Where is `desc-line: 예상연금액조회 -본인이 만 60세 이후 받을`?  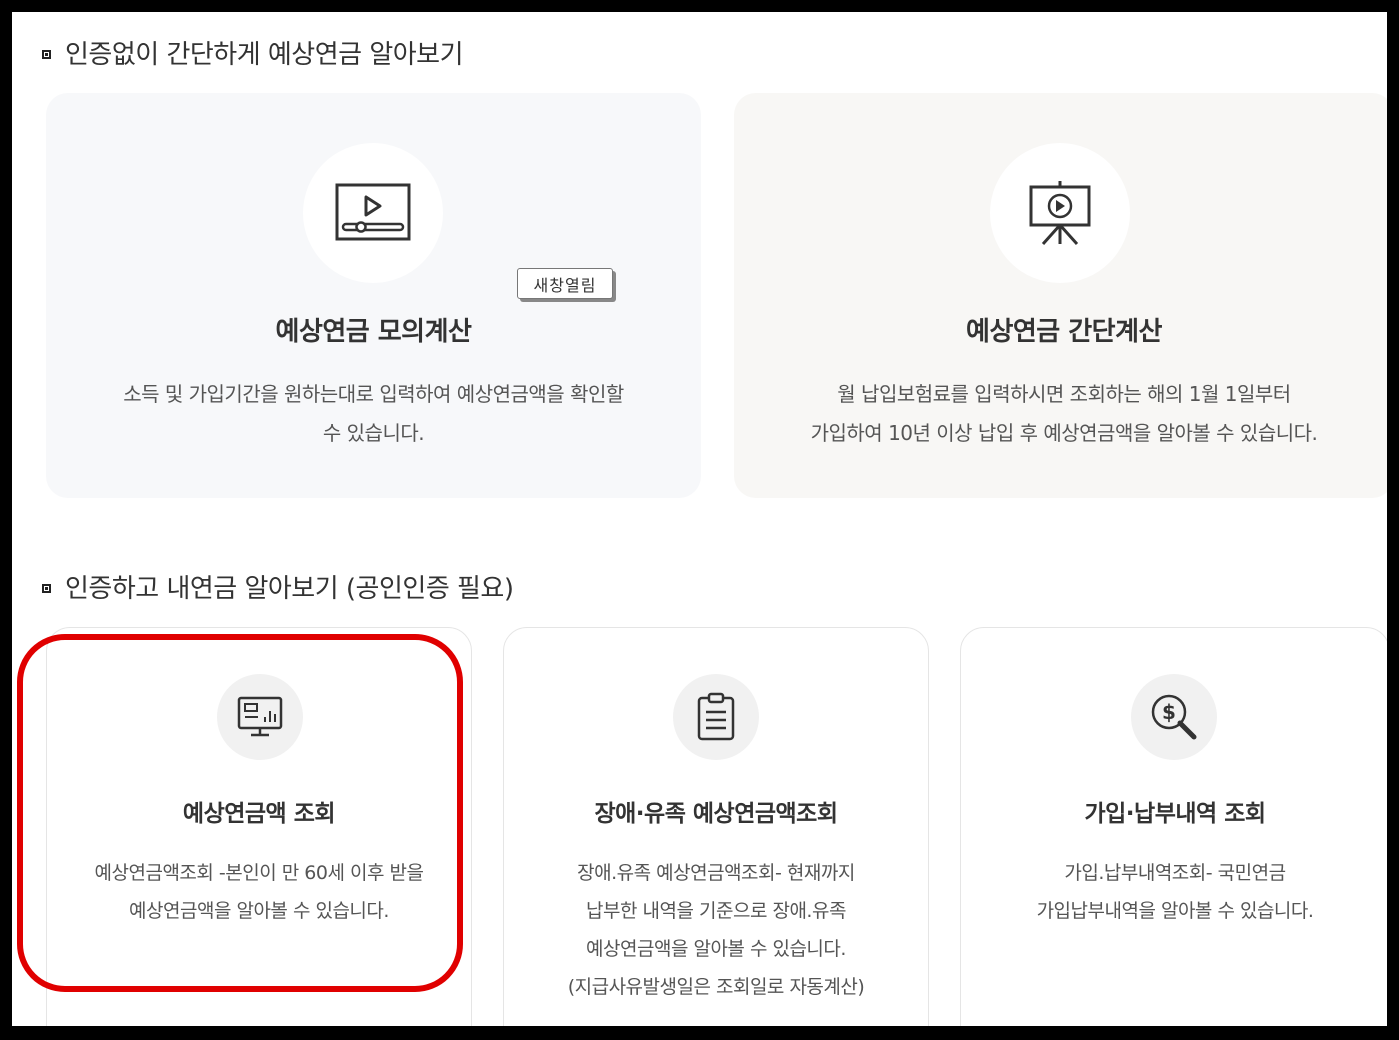 desc-line: 예상연금액조회 -본인이 만 60세 이후 받을 is located at coordinates (259, 873).